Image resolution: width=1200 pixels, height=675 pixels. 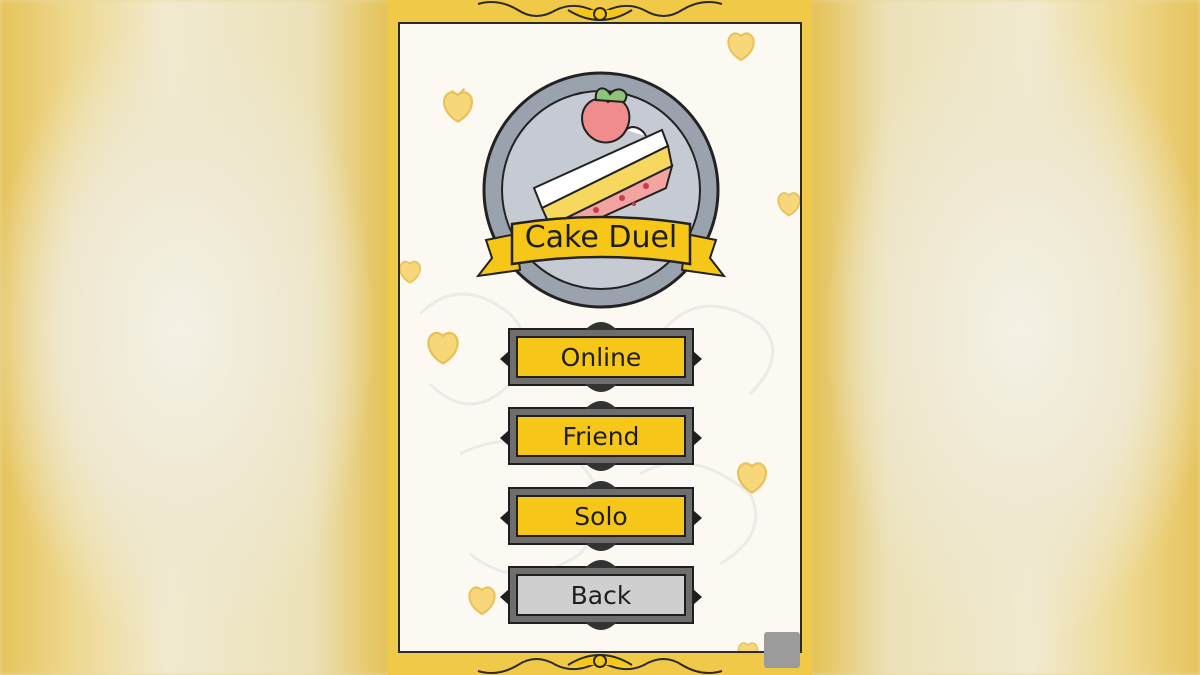 I want to click on friend-button: Friend, so click(x=601, y=436).